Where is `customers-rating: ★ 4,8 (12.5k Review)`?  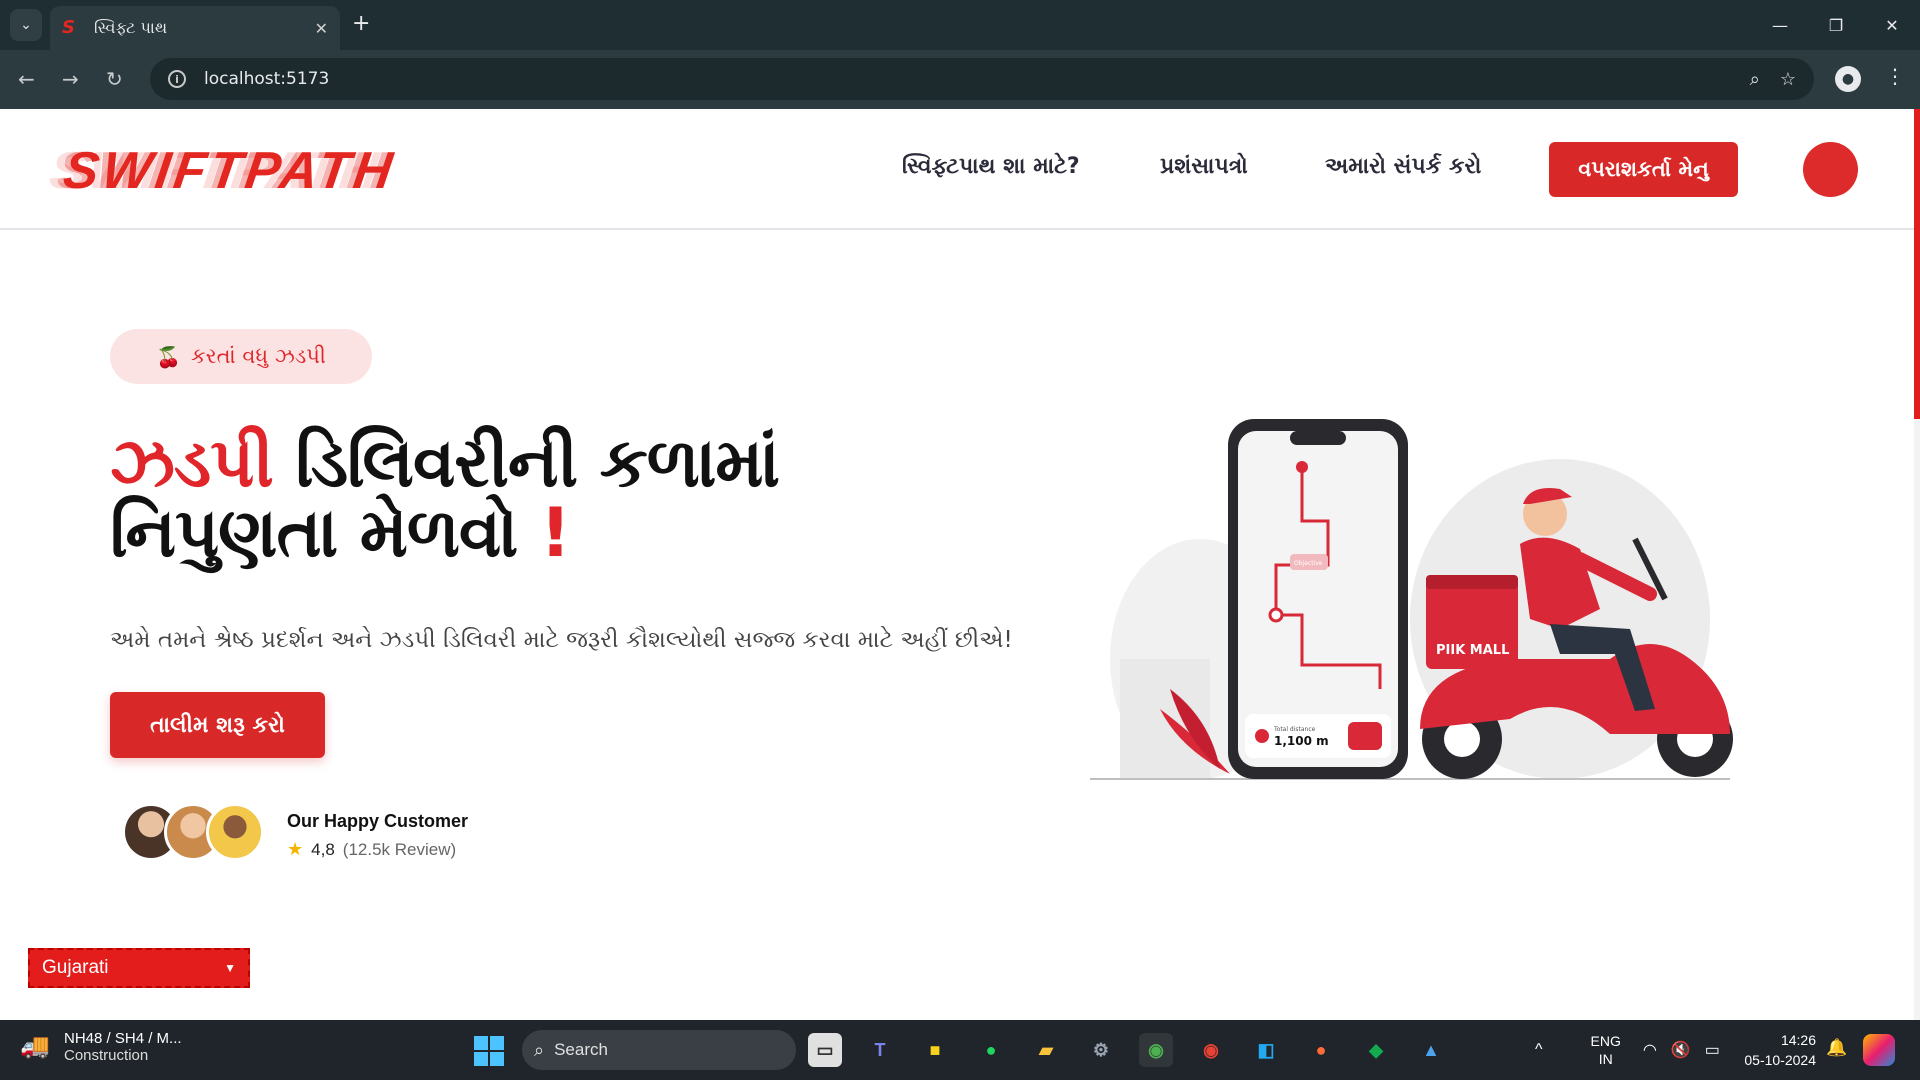
customers-rating: ★ 4,8 (12.5k Review) is located at coordinates (371, 849).